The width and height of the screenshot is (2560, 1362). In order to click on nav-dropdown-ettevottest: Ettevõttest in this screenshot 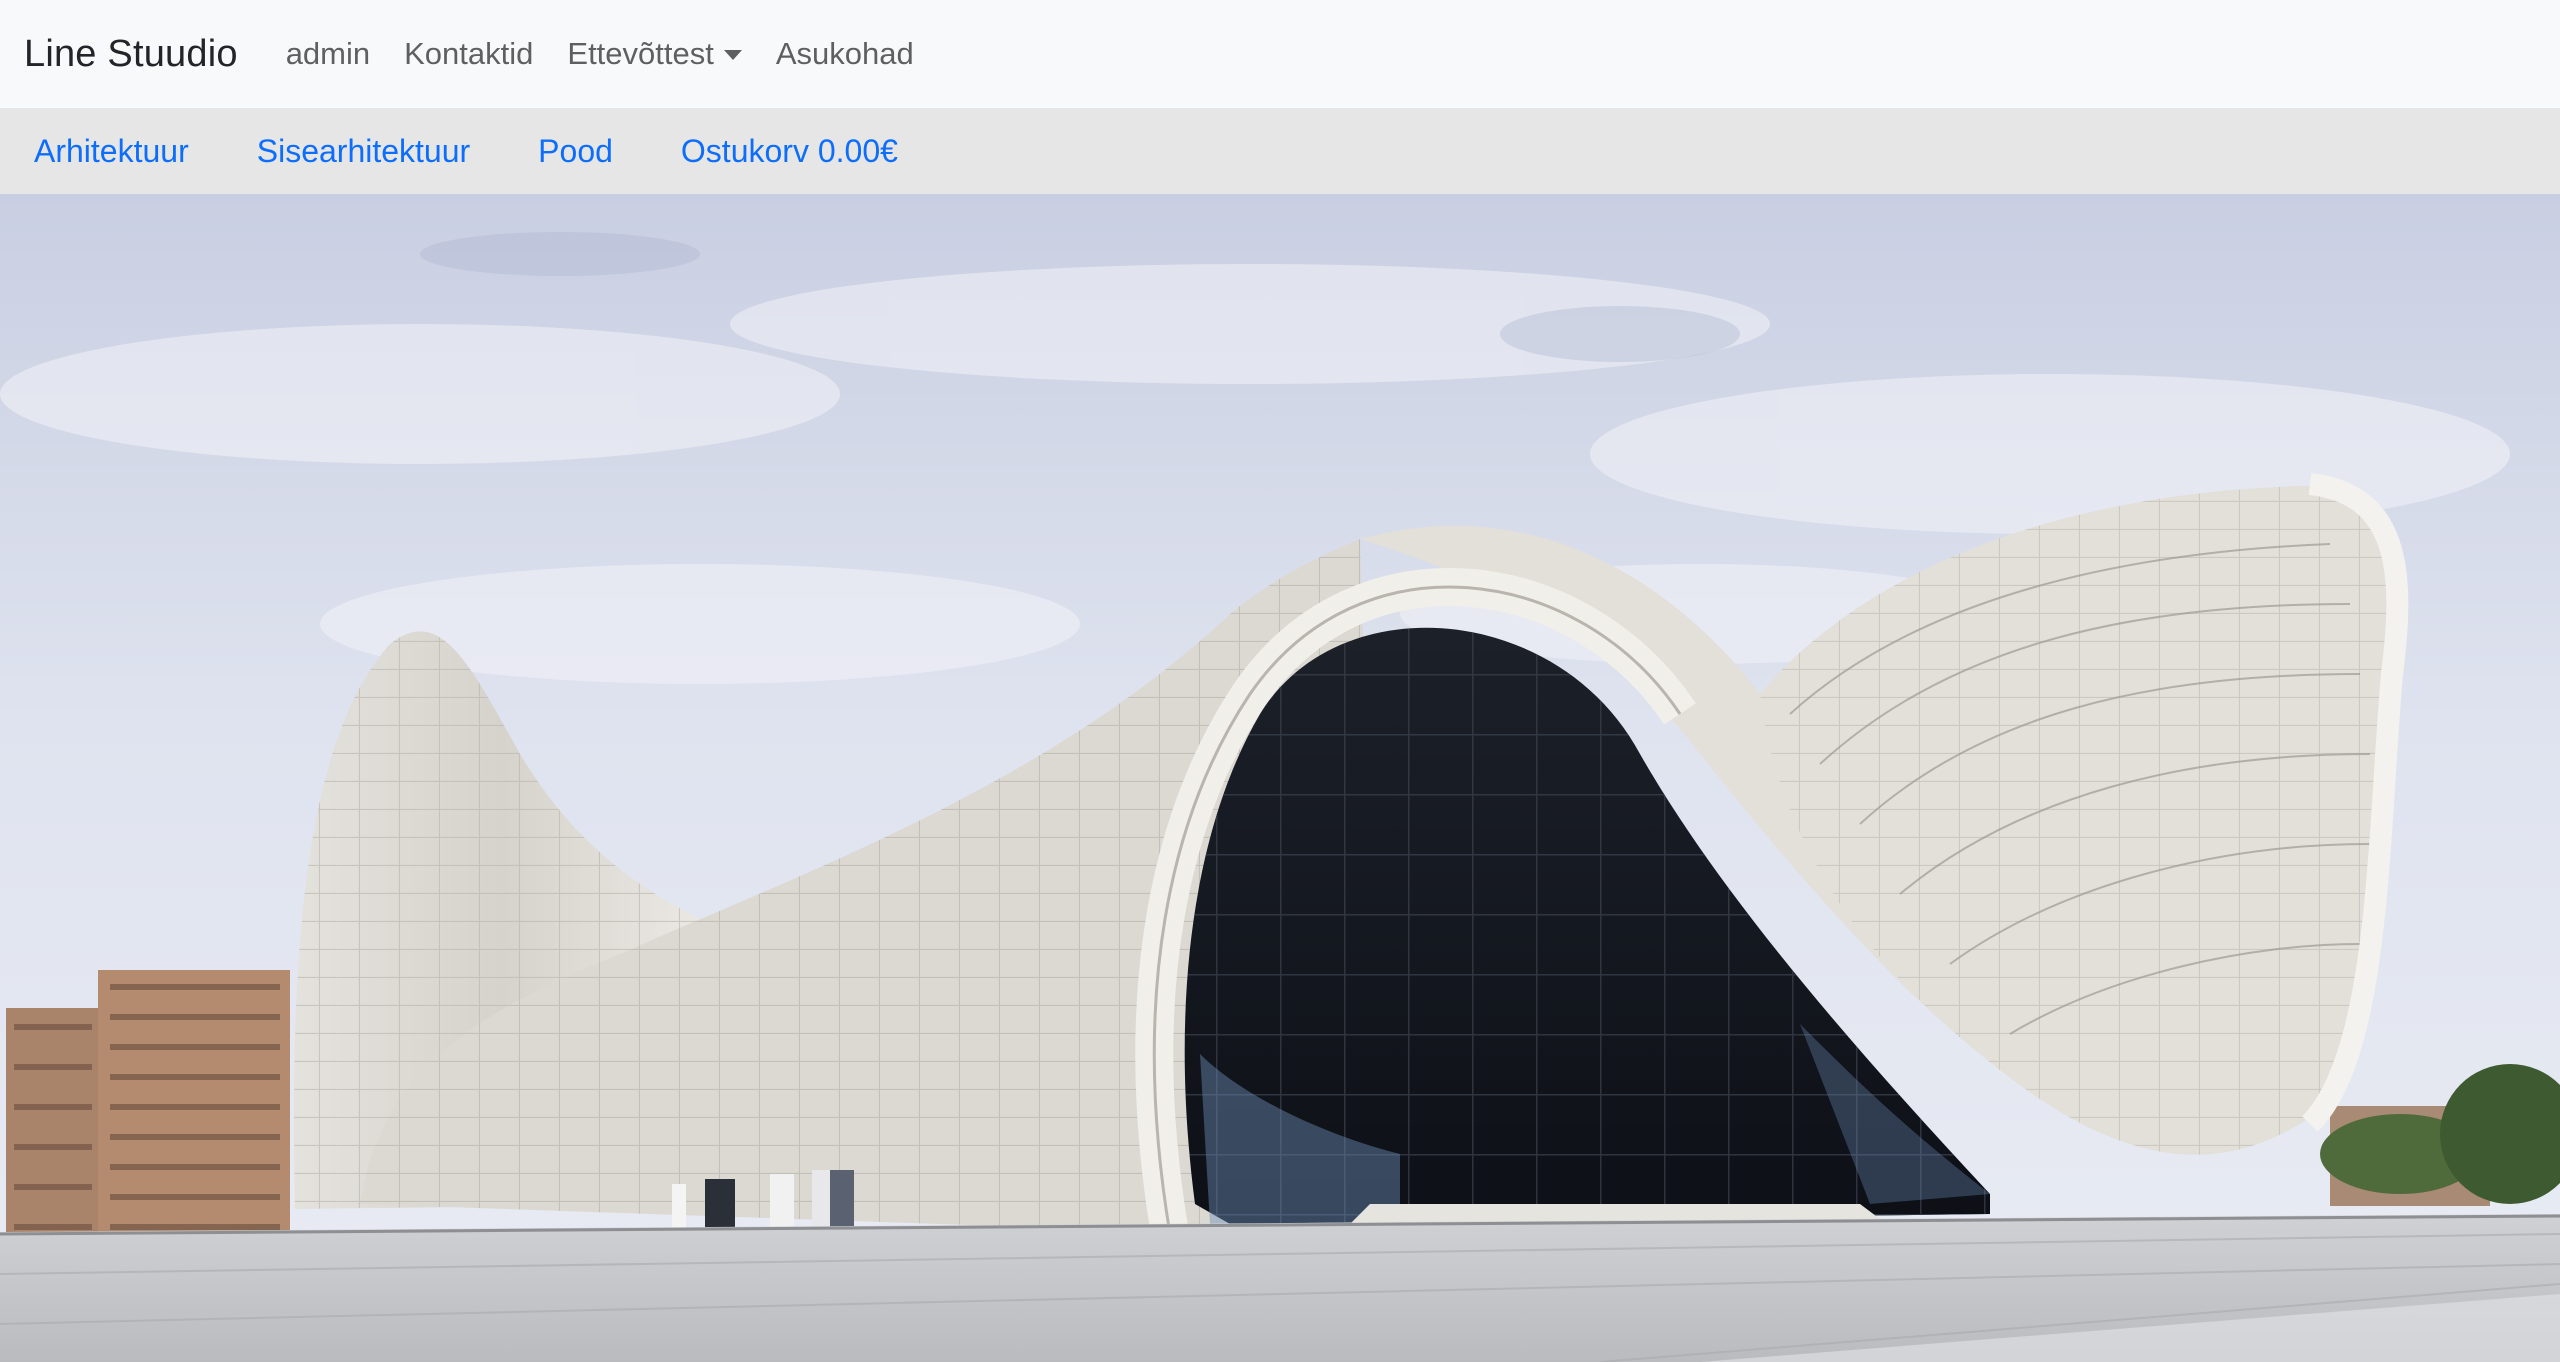, I will do `click(654, 54)`.